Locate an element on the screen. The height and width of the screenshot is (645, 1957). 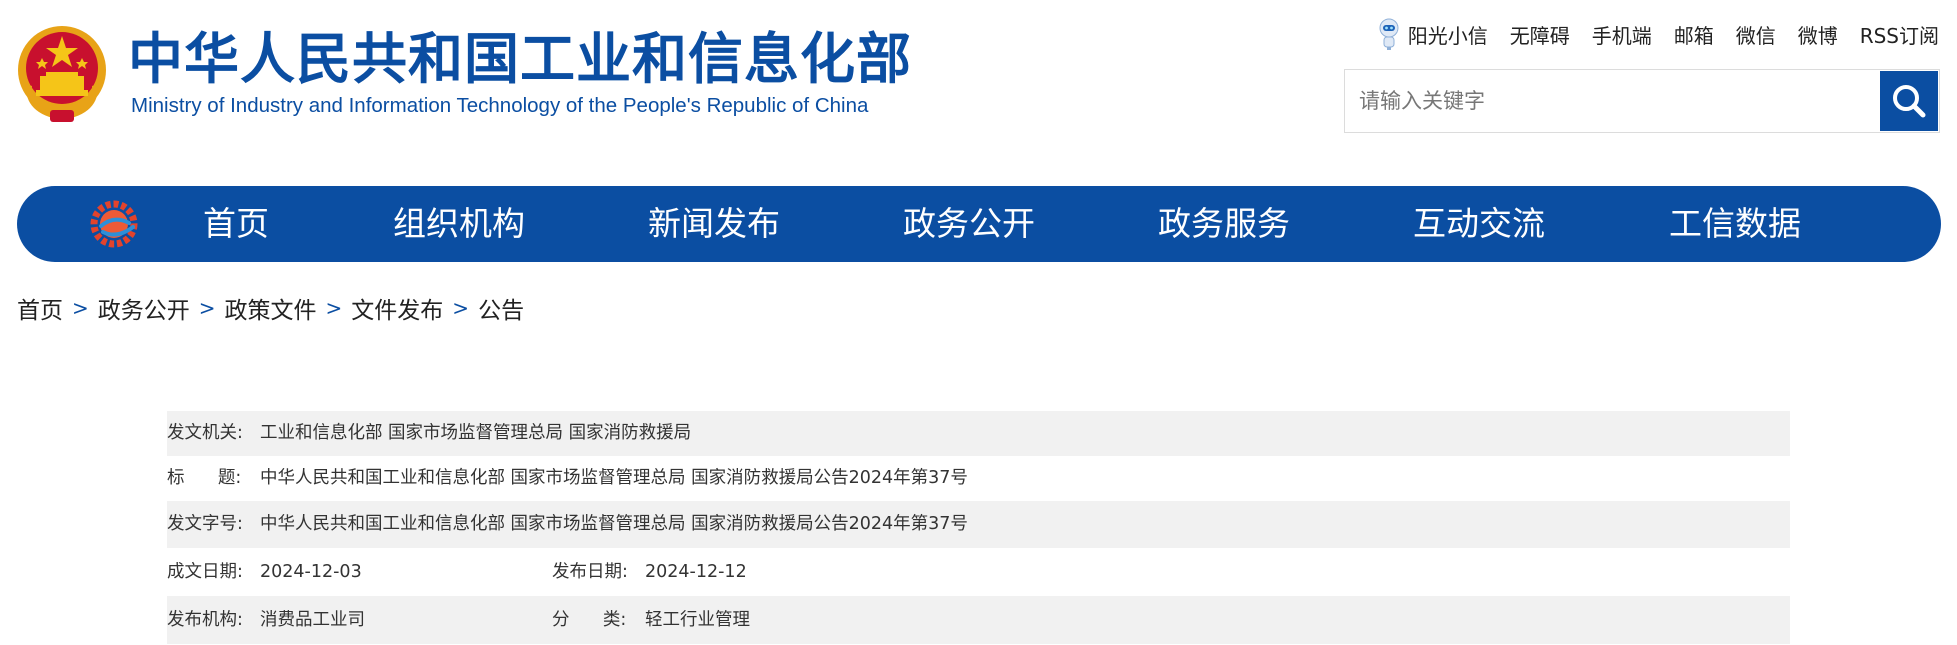
main-nav: 首页 组织机构 新闻发布 政务公开 政务服务 互动交流 工信数据 is located at coordinates (979, 224).